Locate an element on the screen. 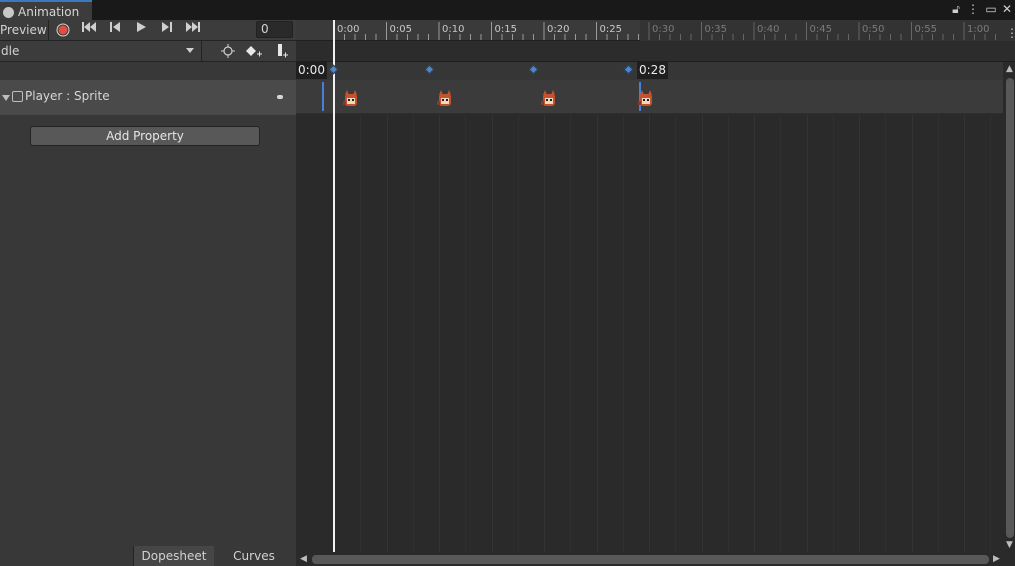 This screenshot has width=1015, height=566. preview-toggle: Preview is located at coordinates (23, 30).